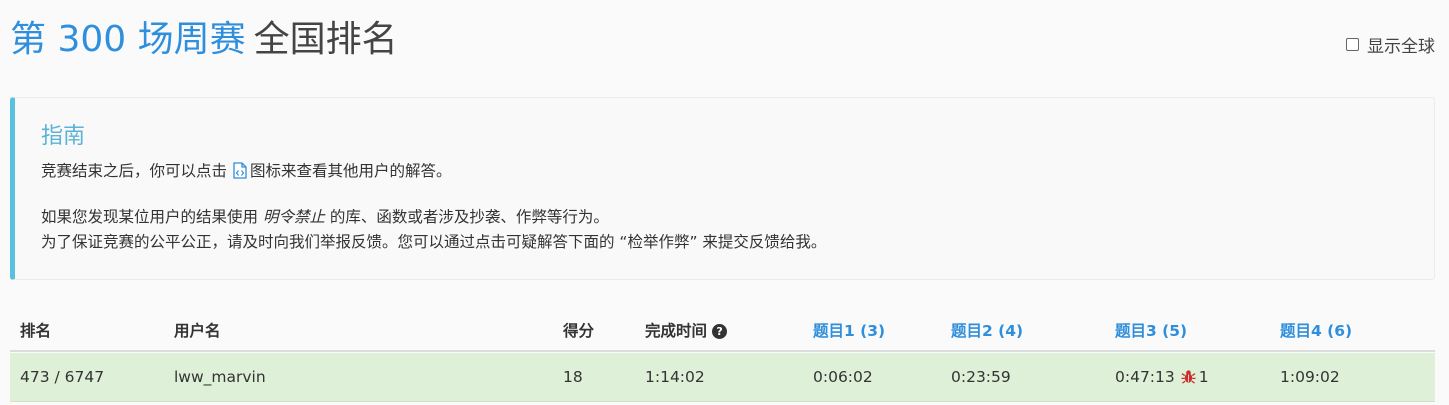 Image resolution: width=1449 pixels, height=405 pixels. Describe the element at coordinates (1401, 47) in the screenshot. I see `show-global-label: 显示全球` at that location.